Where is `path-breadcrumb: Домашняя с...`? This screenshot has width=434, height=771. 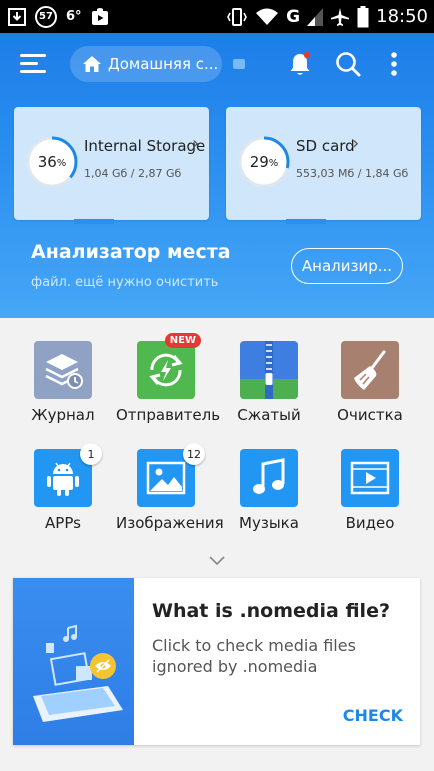
path-breadcrumb: Домашняя с... is located at coordinates (146, 64).